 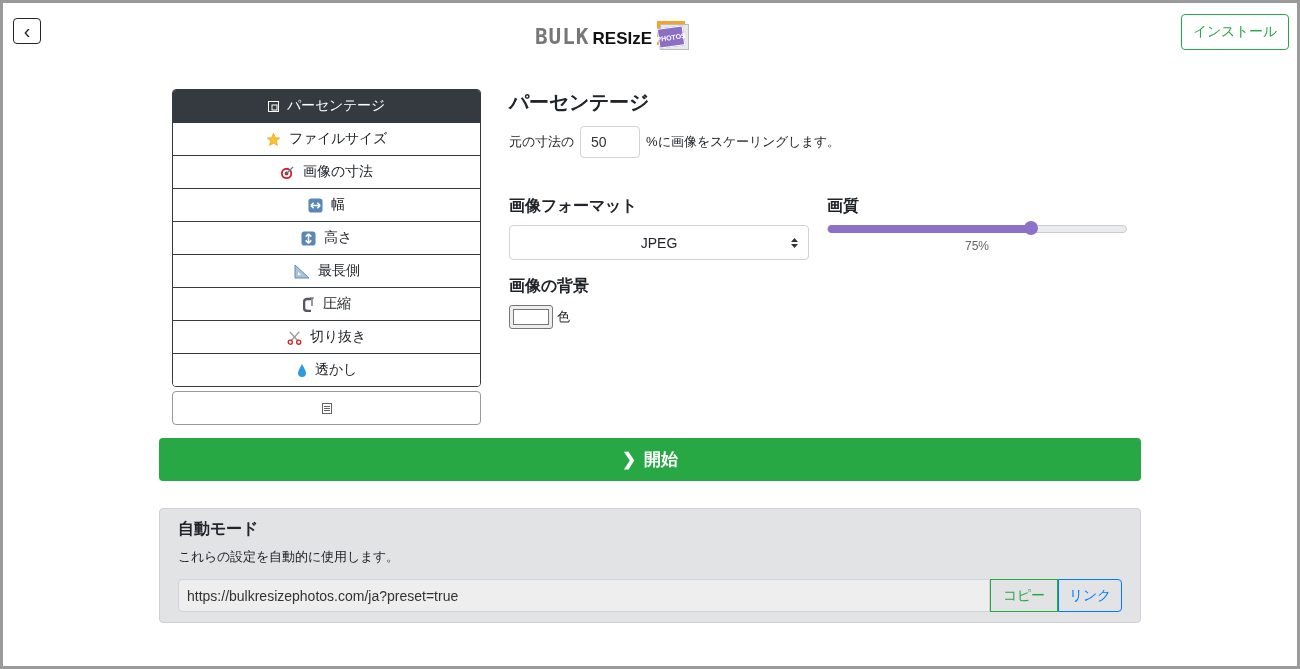 I want to click on url-field: https://bulkresizephotos.com/ja?preset=true, so click(x=584, y=595).